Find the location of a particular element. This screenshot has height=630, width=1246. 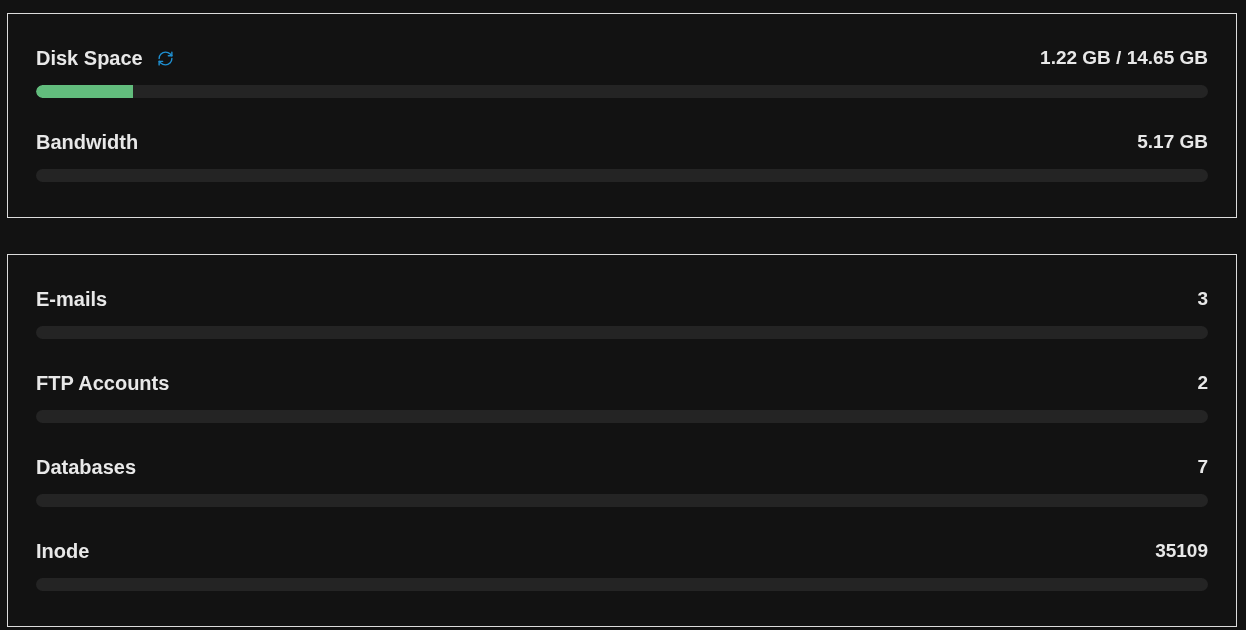

usage-value: 35109 is located at coordinates (1181, 551).